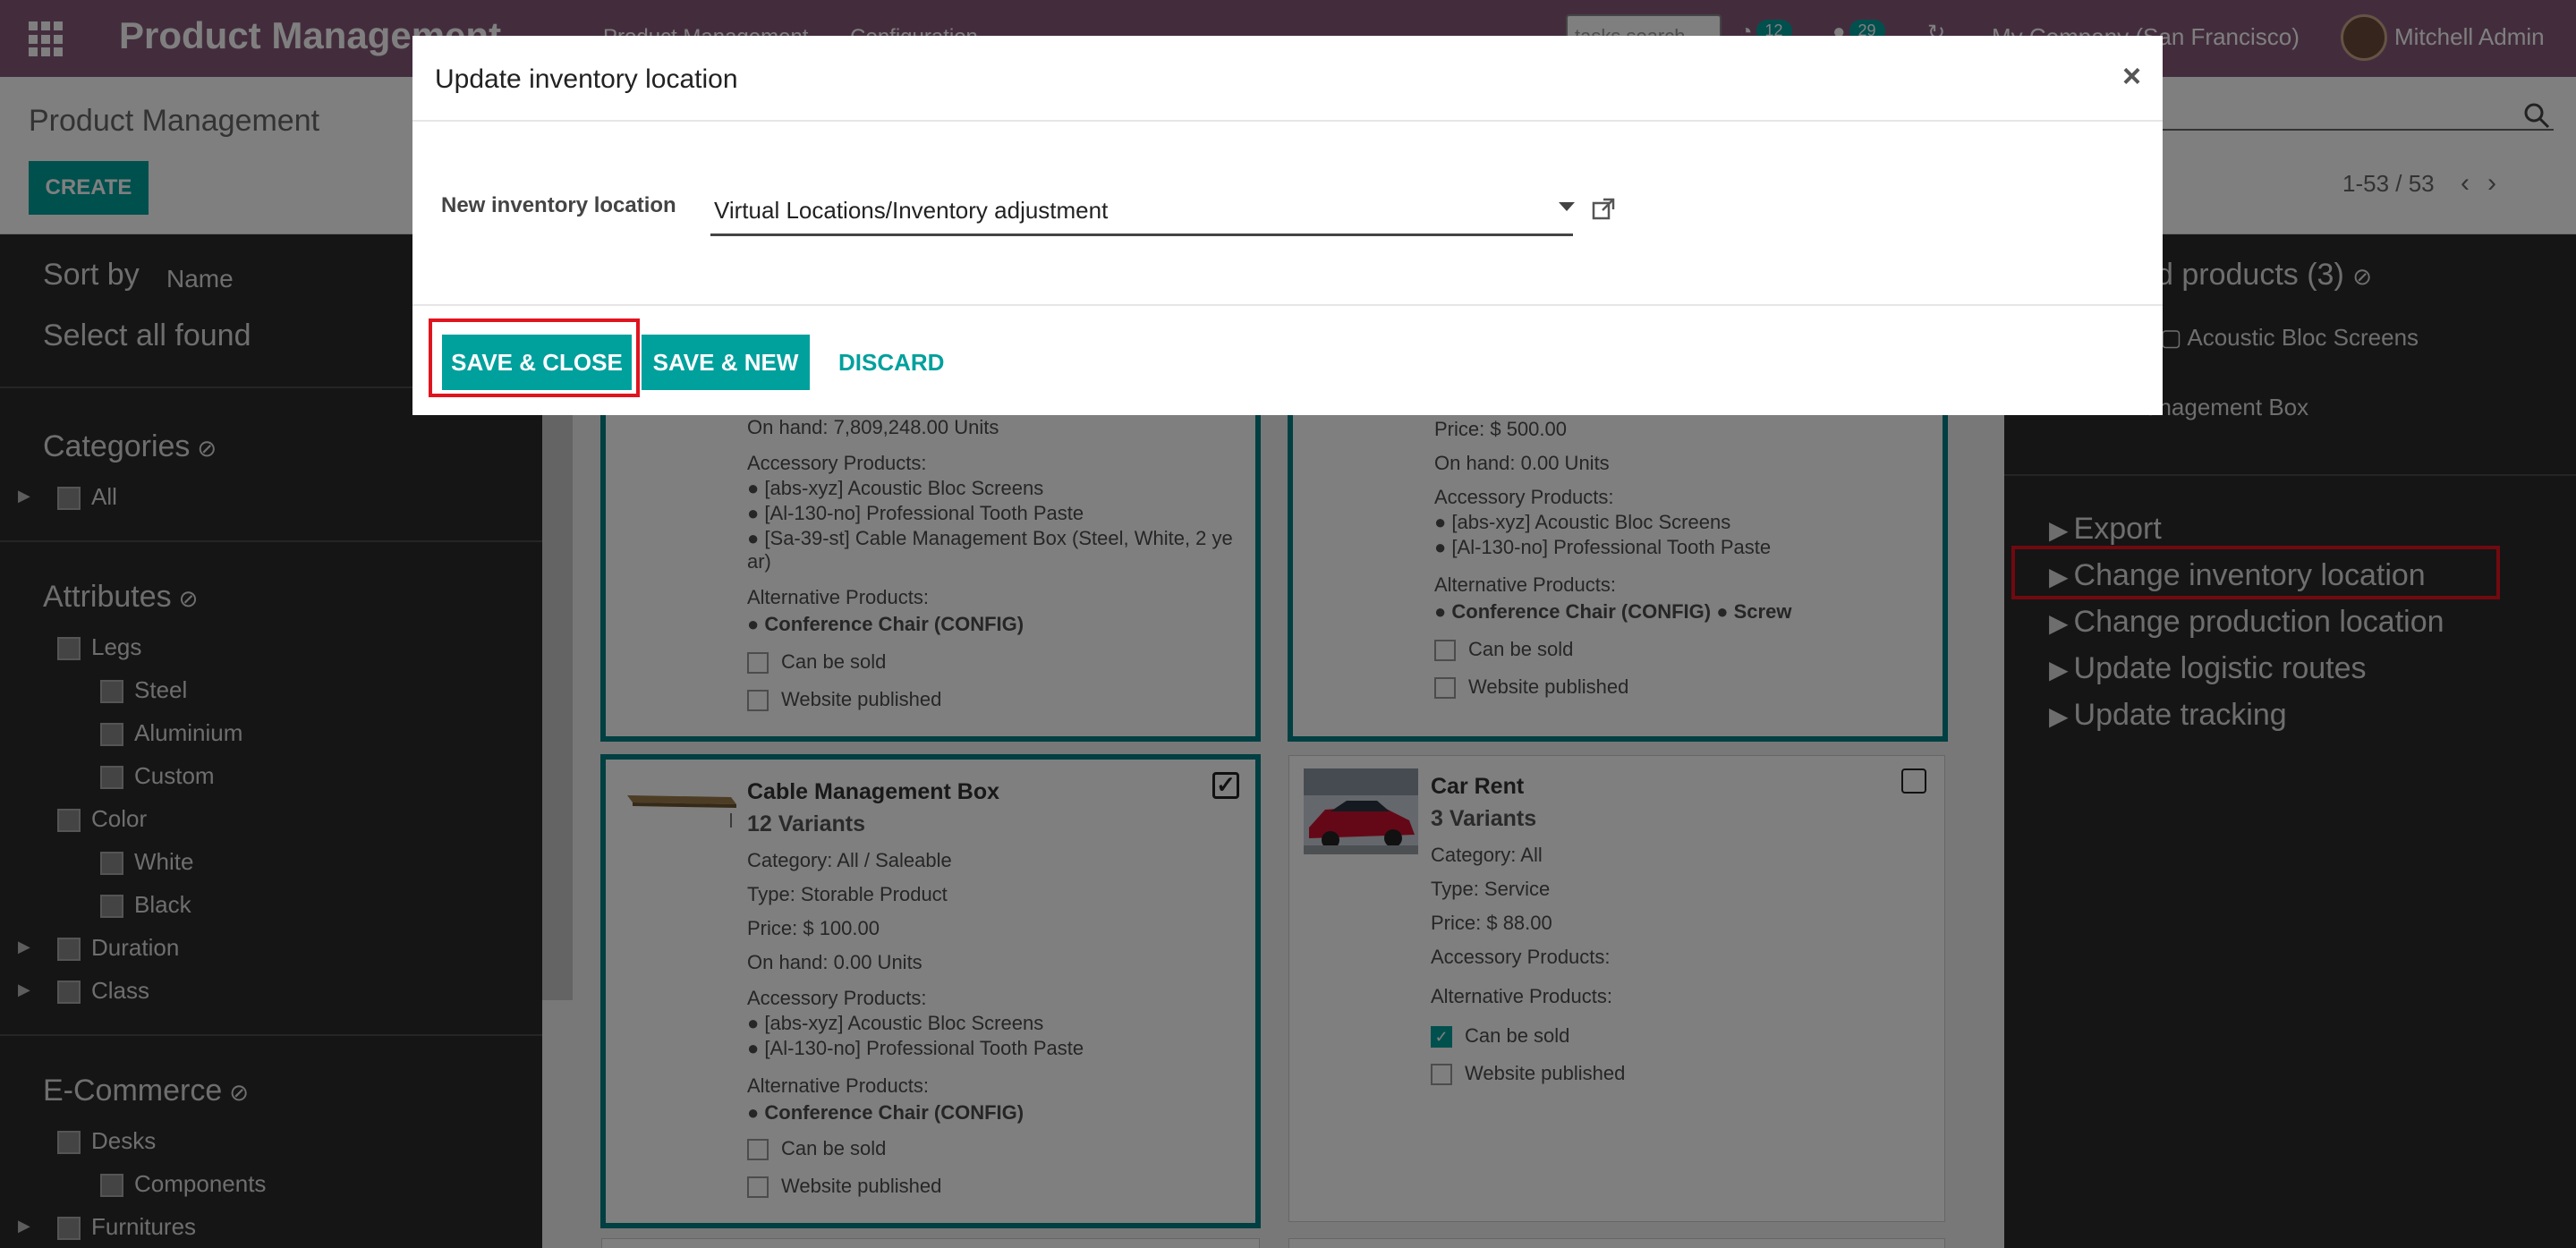  I want to click on modal-title: Update inventory location, so click(586, 79).